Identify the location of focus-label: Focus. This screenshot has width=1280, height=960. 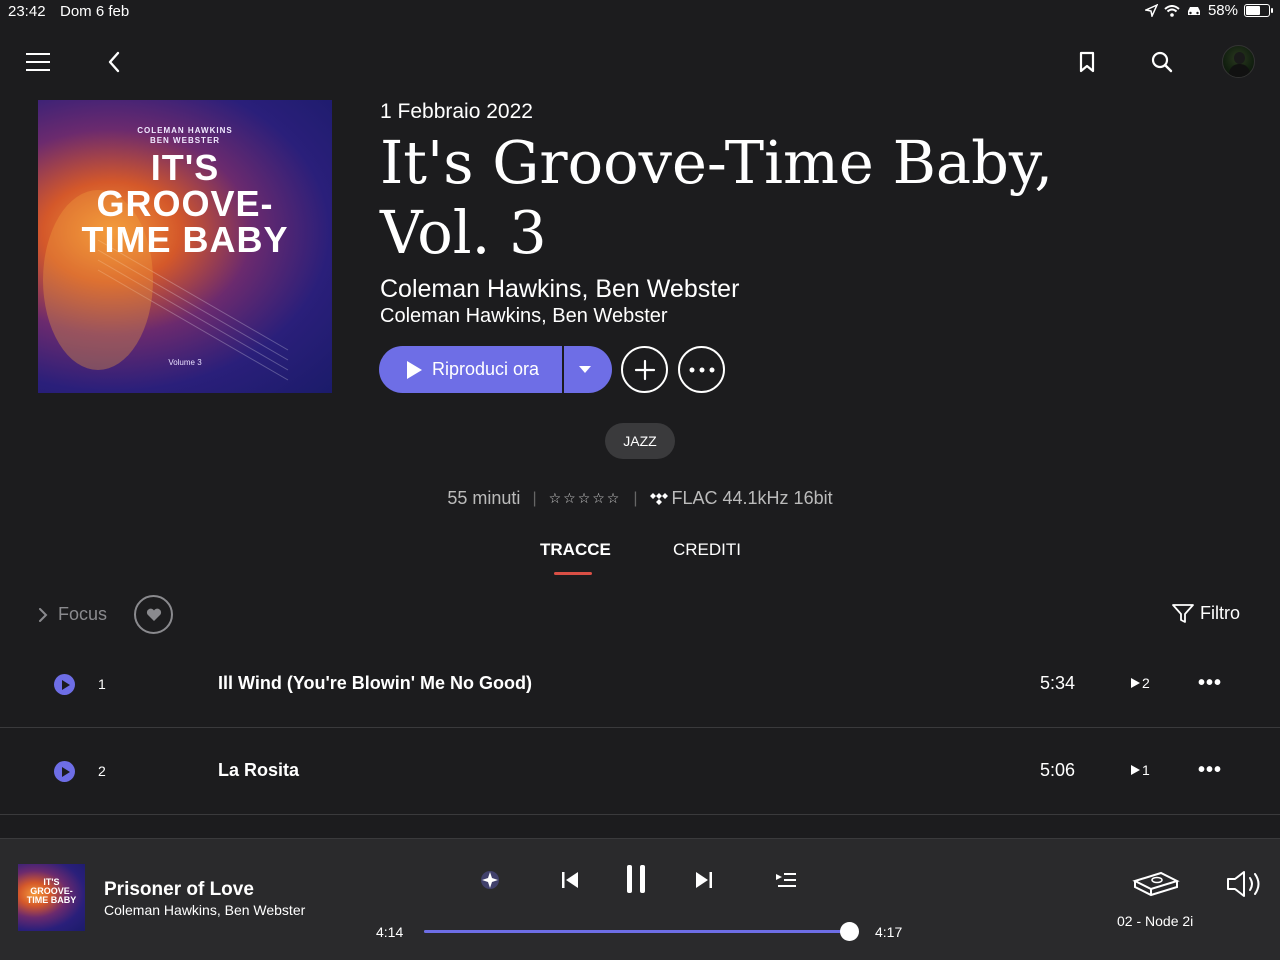
(83, 614).